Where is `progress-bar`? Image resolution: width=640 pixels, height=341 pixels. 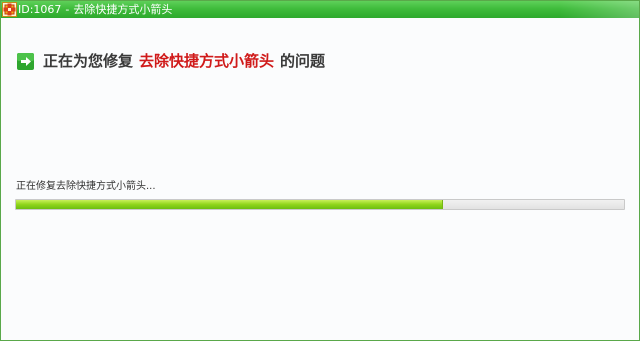
progress-bar is located at coordinates (320, 204).